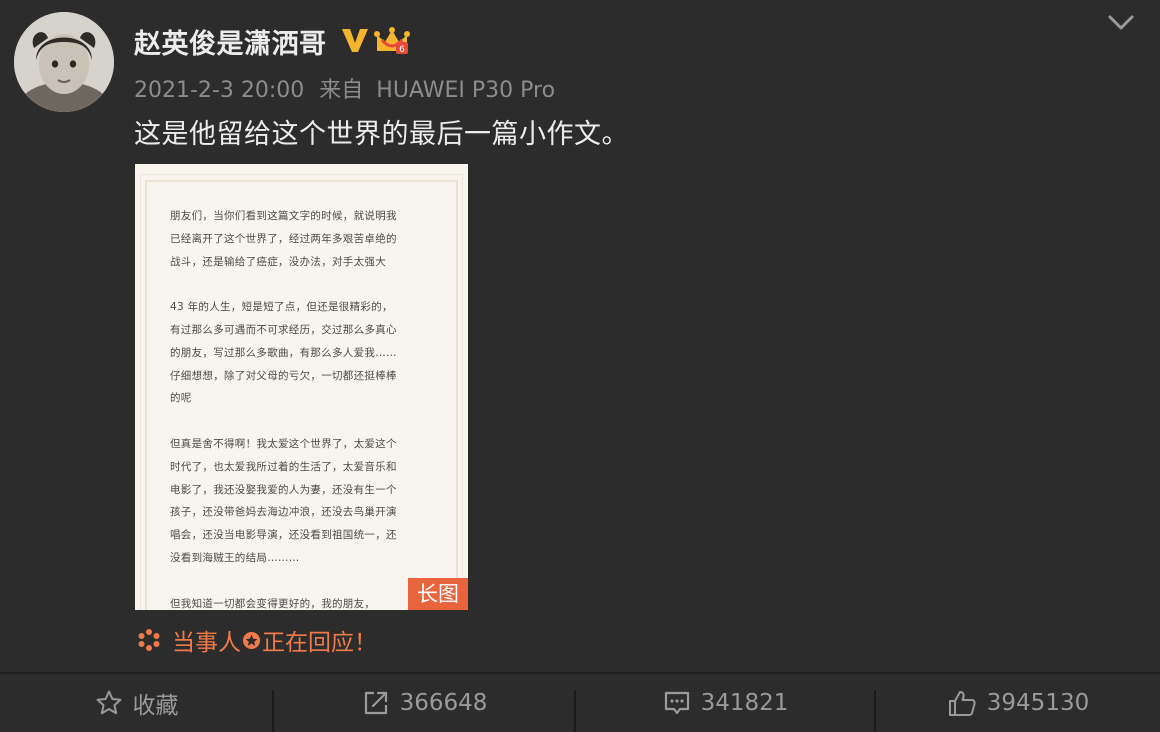 This screenshot has height=732, width=1160. What do you see at coordinates (319, 643) in the screenshot?
I see `responding-label-after: 正在回应！` at bounding box center [319, 643].